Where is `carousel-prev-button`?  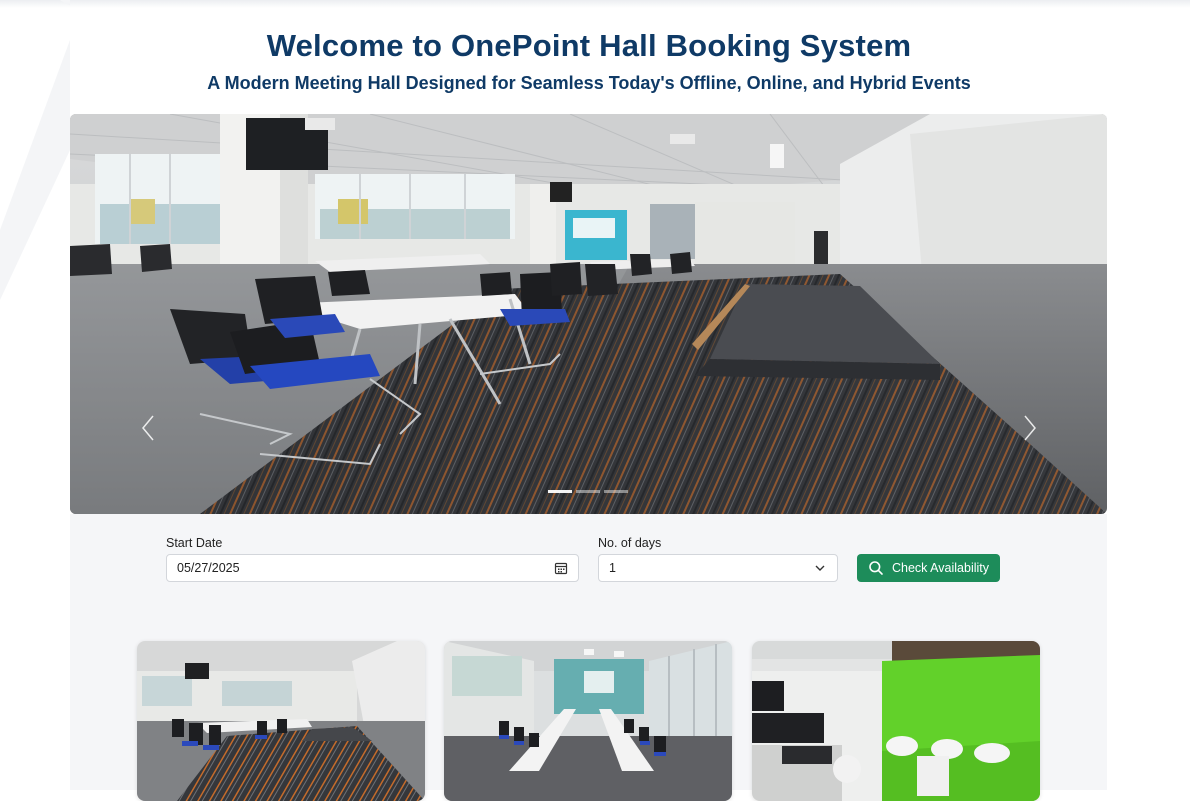
carousel-prev-button is located at coordinates (149, 428).